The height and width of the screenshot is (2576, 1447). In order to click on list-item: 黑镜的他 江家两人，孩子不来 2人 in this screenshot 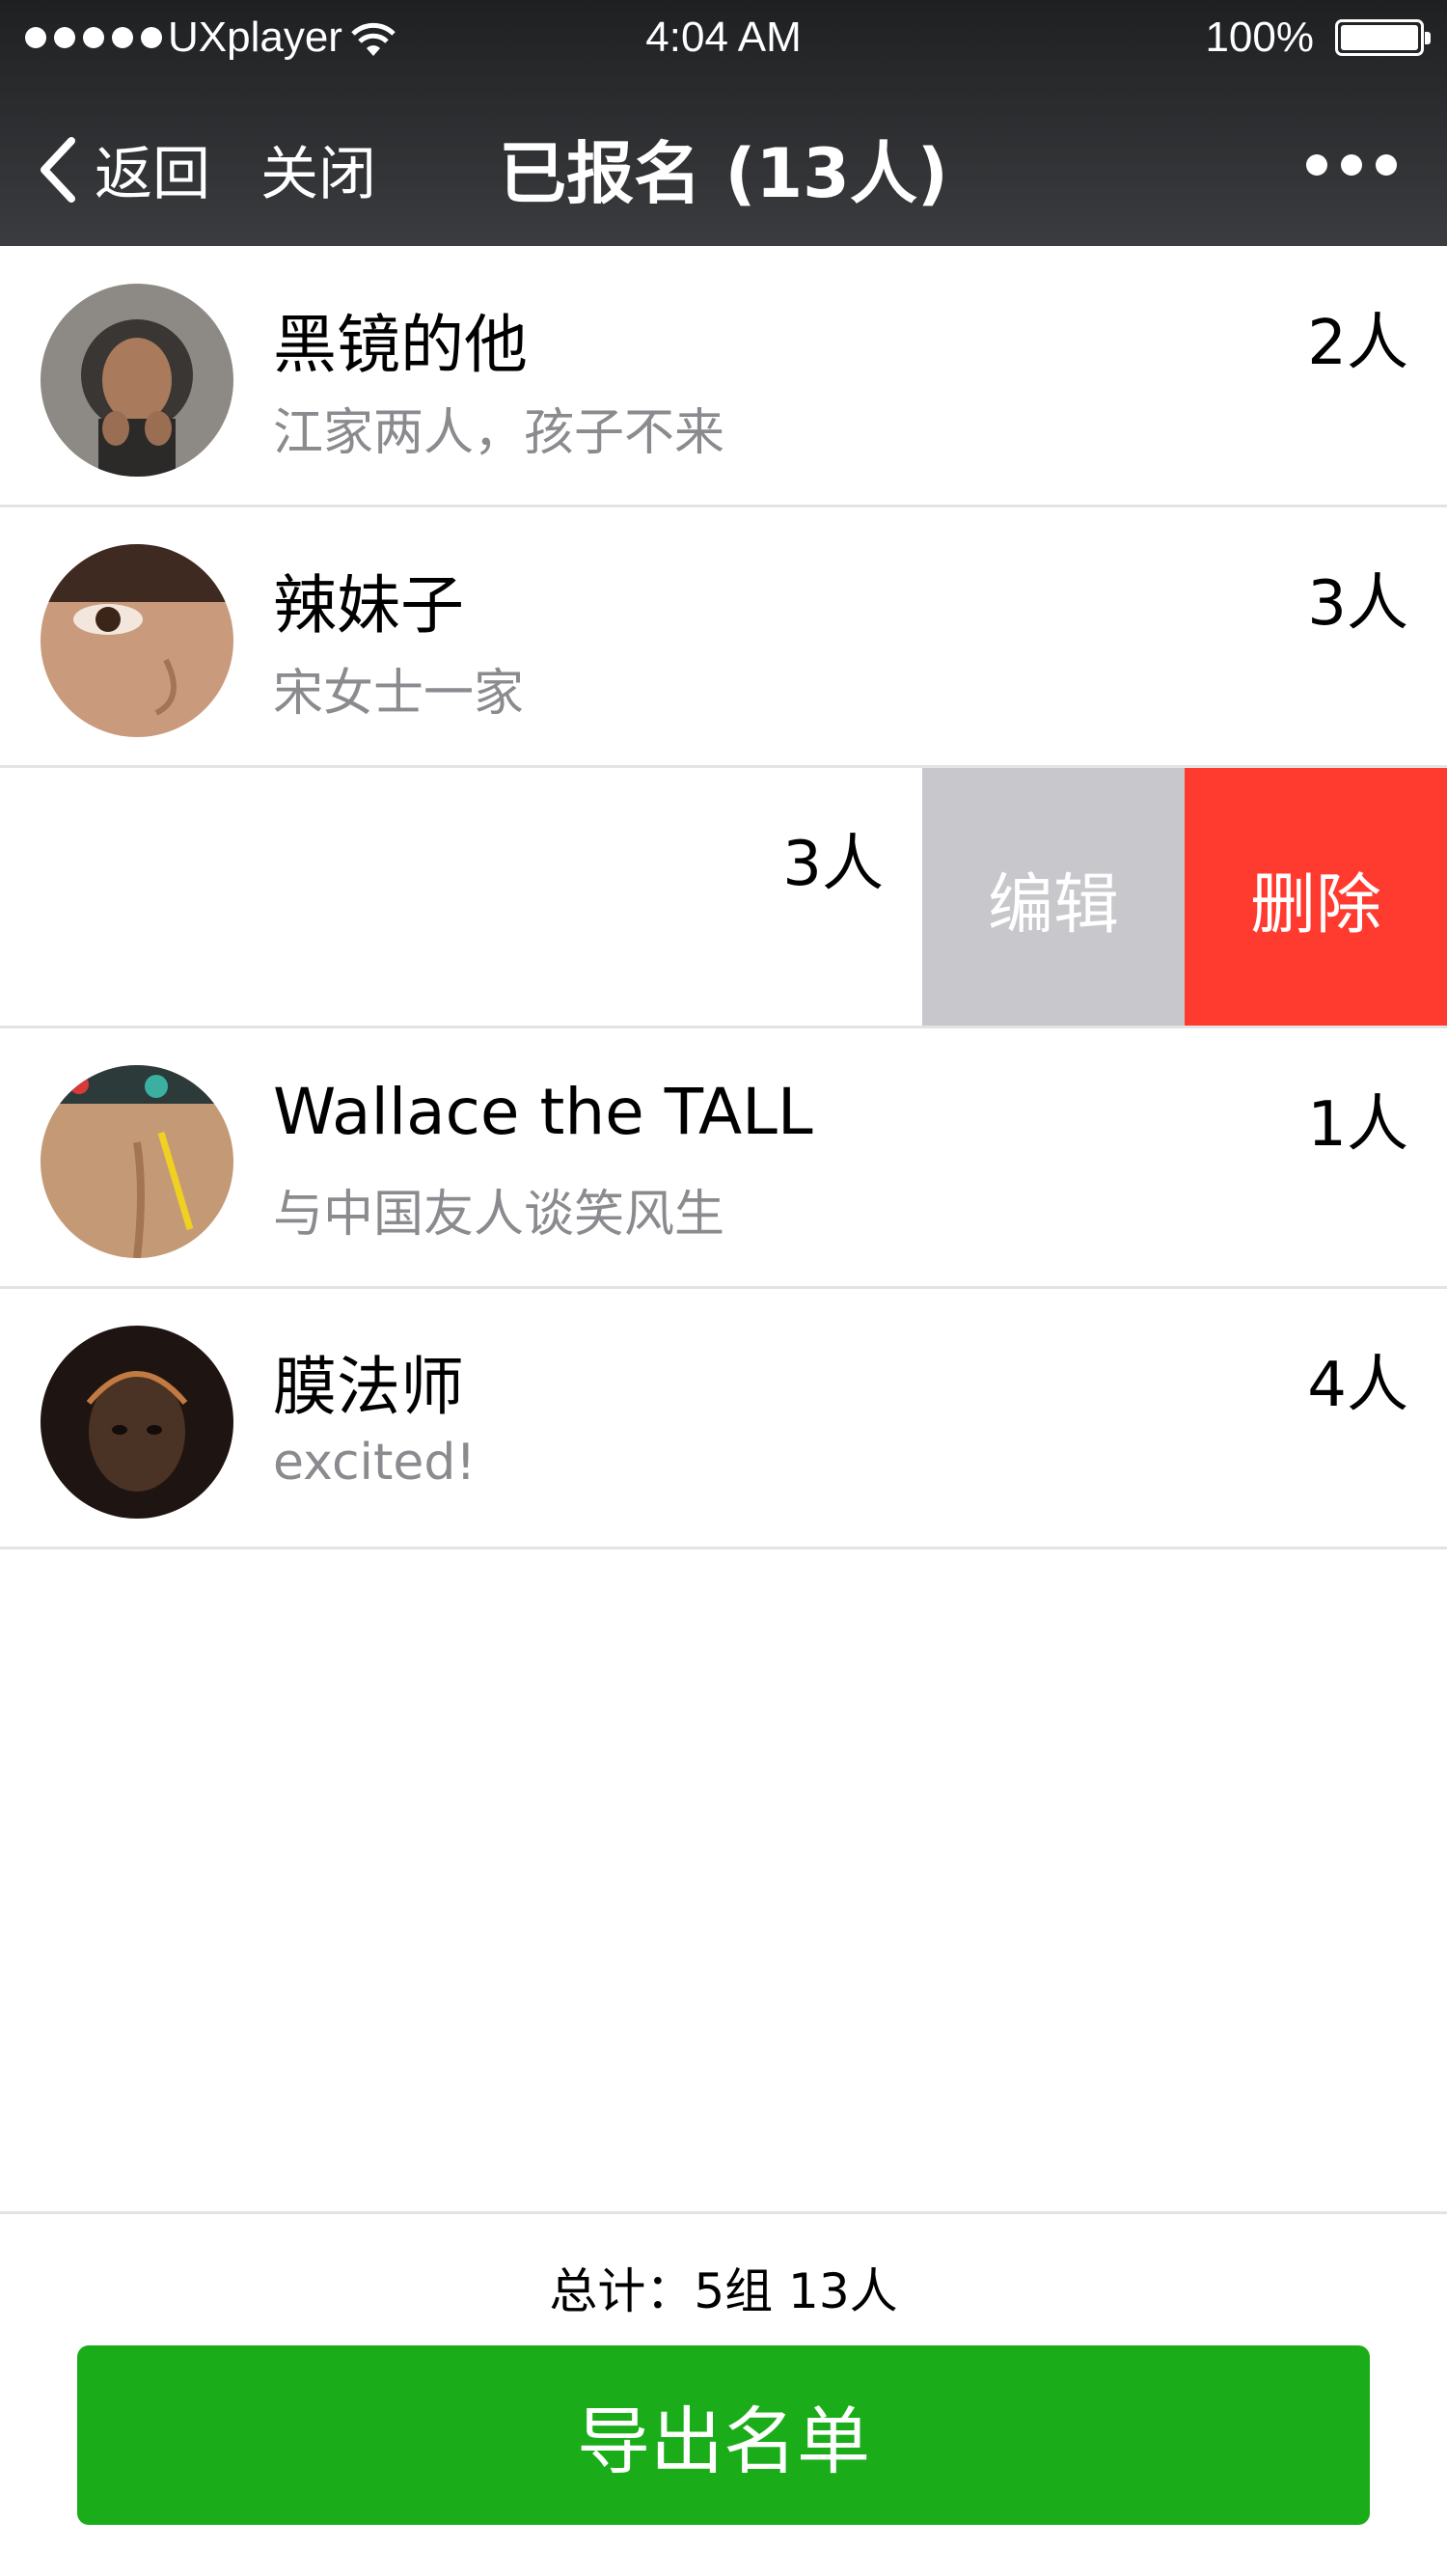, I will do `click(723, 377)`.